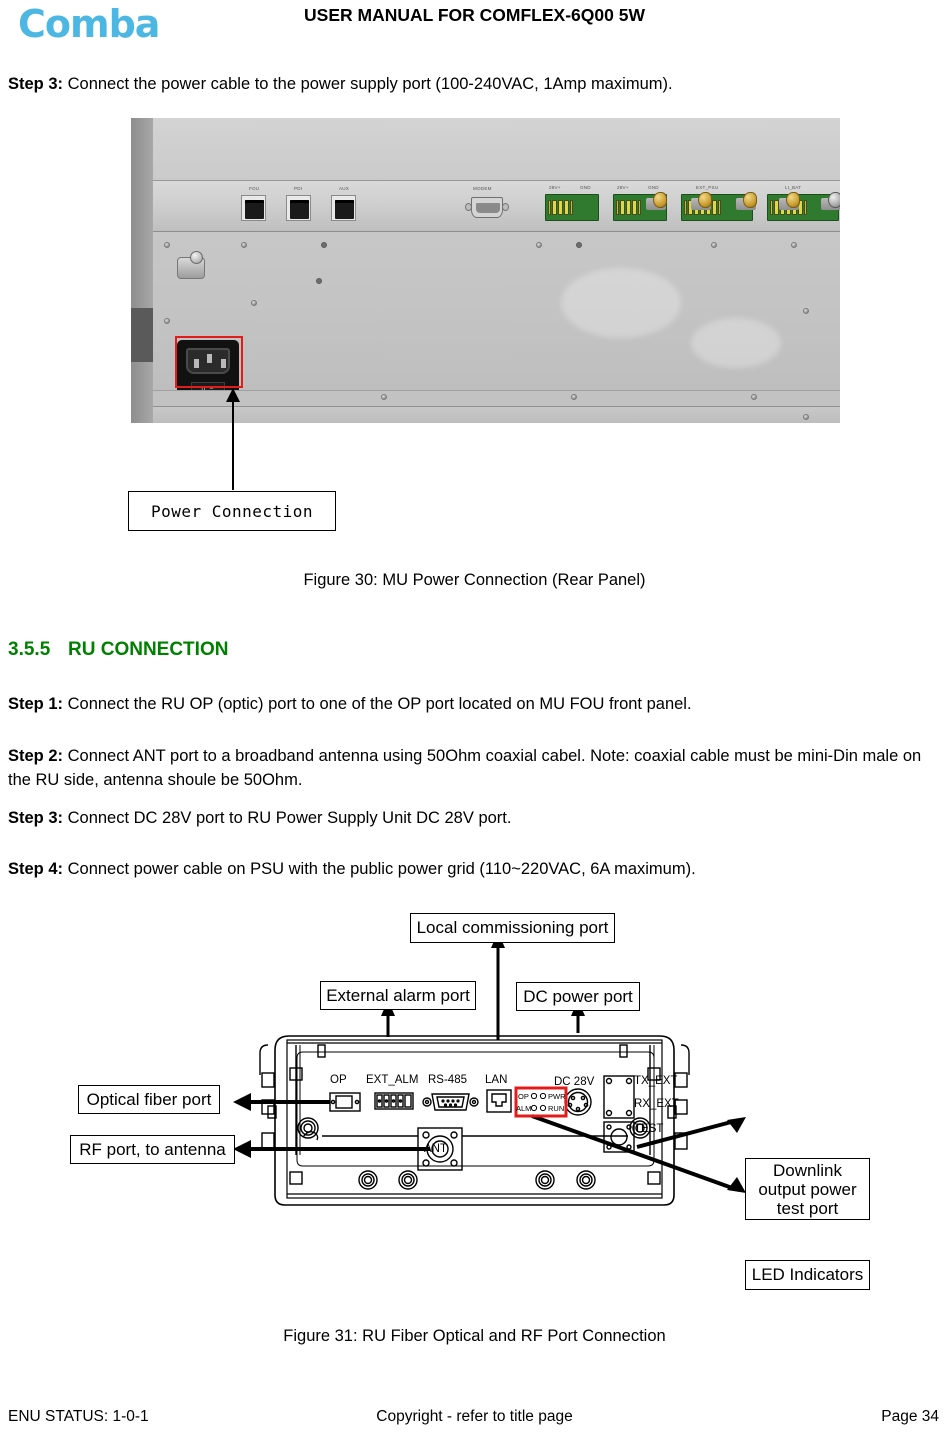 This screenshot has height=1450, width=949. Describe the element at coordinates (232, 511) in the screenshot. I see `callout-power-connection: Power Connection` at that location.